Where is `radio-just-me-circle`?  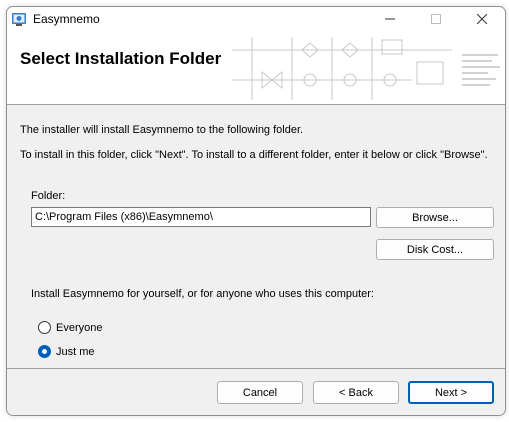
radio-just-me-circle is located at coordinates (44, 351).